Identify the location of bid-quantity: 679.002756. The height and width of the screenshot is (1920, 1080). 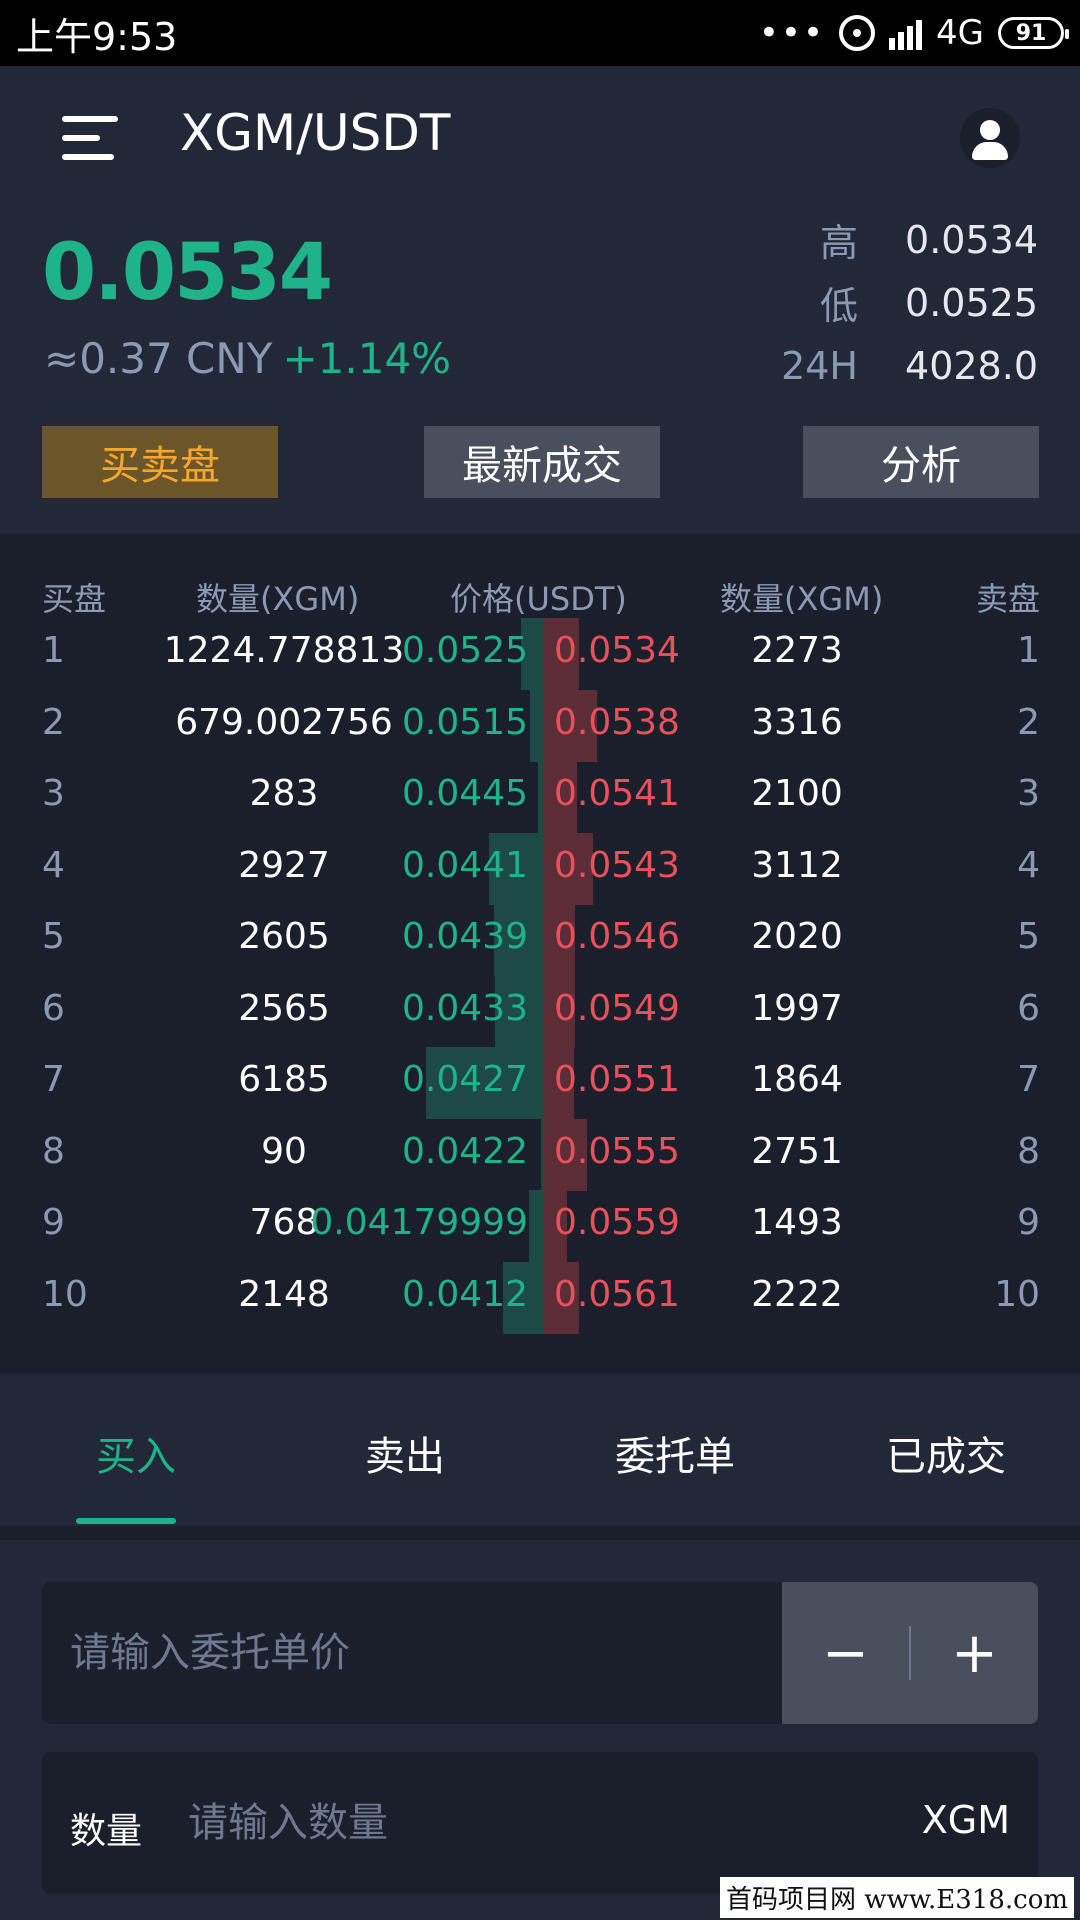
(284, 722).